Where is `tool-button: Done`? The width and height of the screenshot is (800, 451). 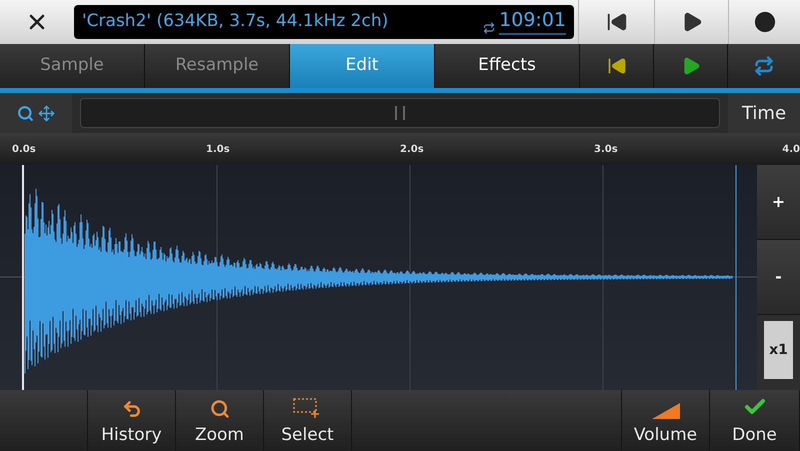
tool-button: Done is located at coordinates (755, 420).